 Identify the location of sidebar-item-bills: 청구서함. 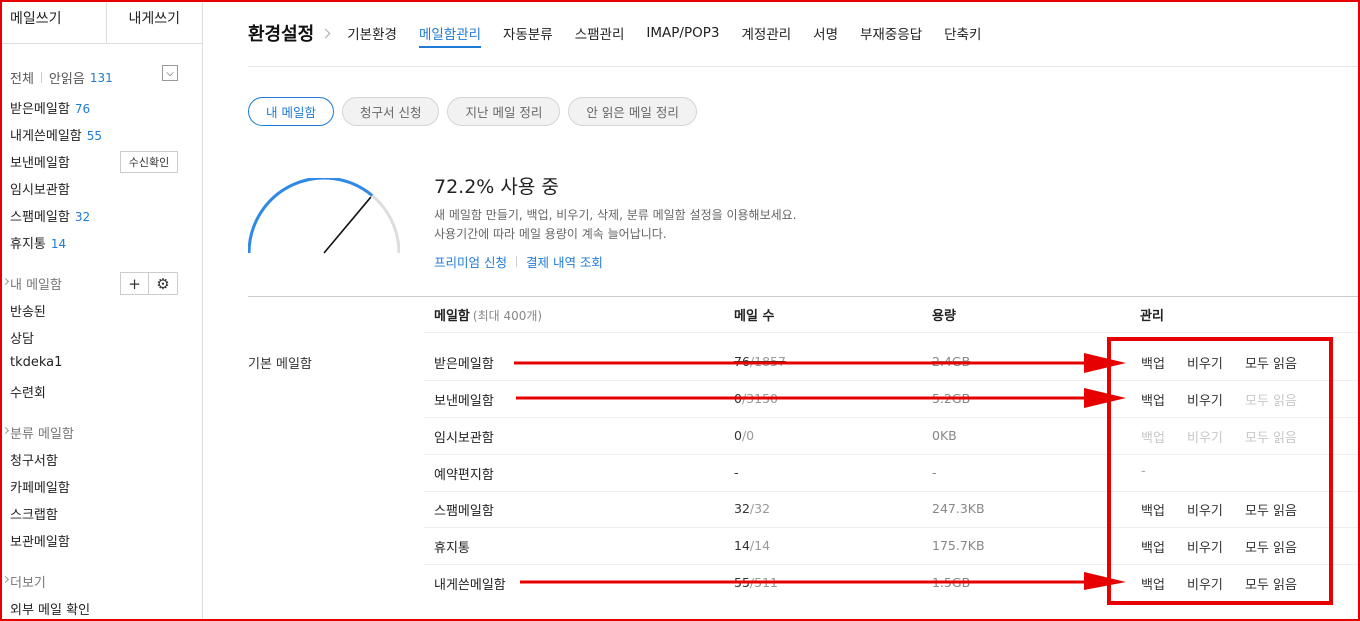
(34, 459).